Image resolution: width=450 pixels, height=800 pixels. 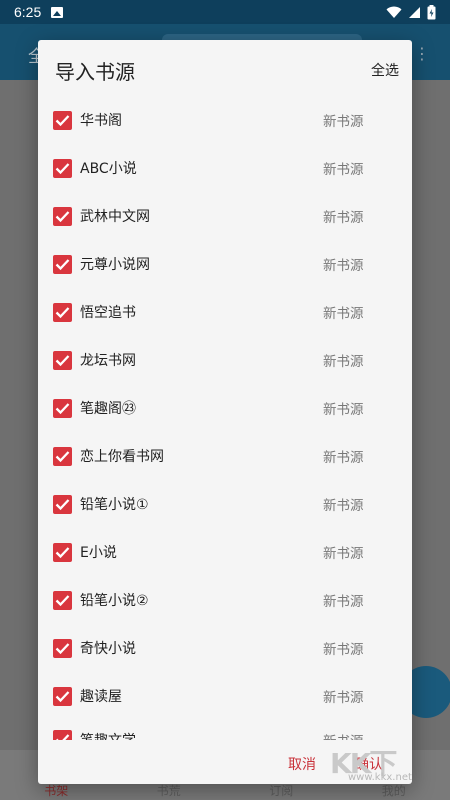 What do you see at coordinates (101, 697) in the screenshot?
I see `source-name: 趣读屋` at bounding box center [101, 697].